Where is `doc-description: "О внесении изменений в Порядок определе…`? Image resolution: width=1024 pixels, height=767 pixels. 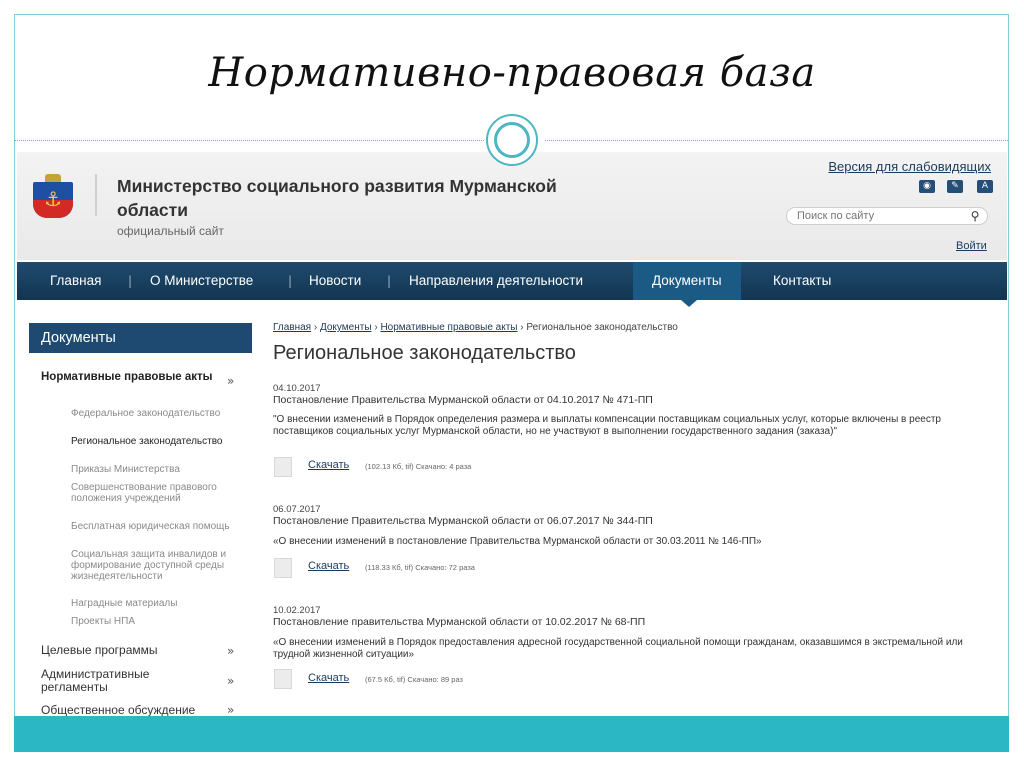
doc-description: "О внесении изменений в Порядок определе… is located at coordinates (607, 425).